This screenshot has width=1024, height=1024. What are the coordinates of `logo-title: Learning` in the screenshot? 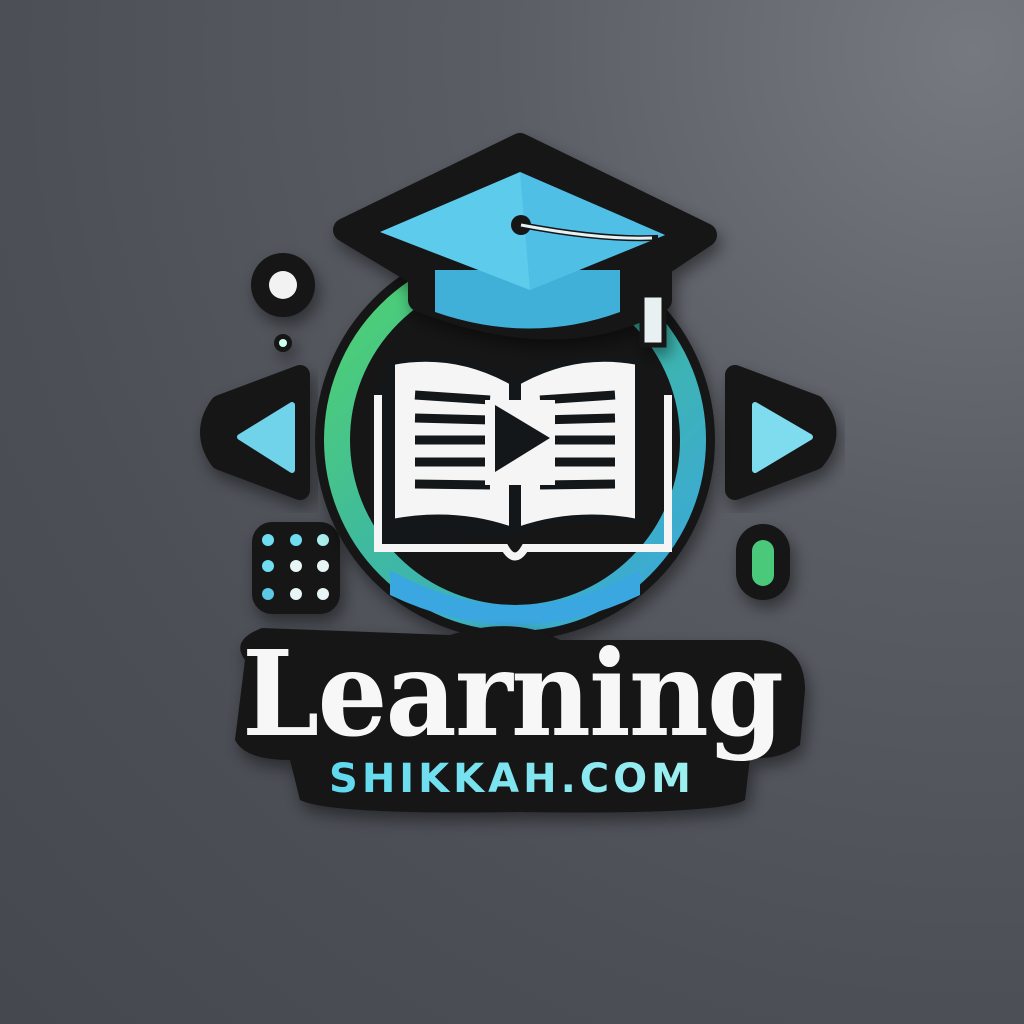 It's located at (512, 693).